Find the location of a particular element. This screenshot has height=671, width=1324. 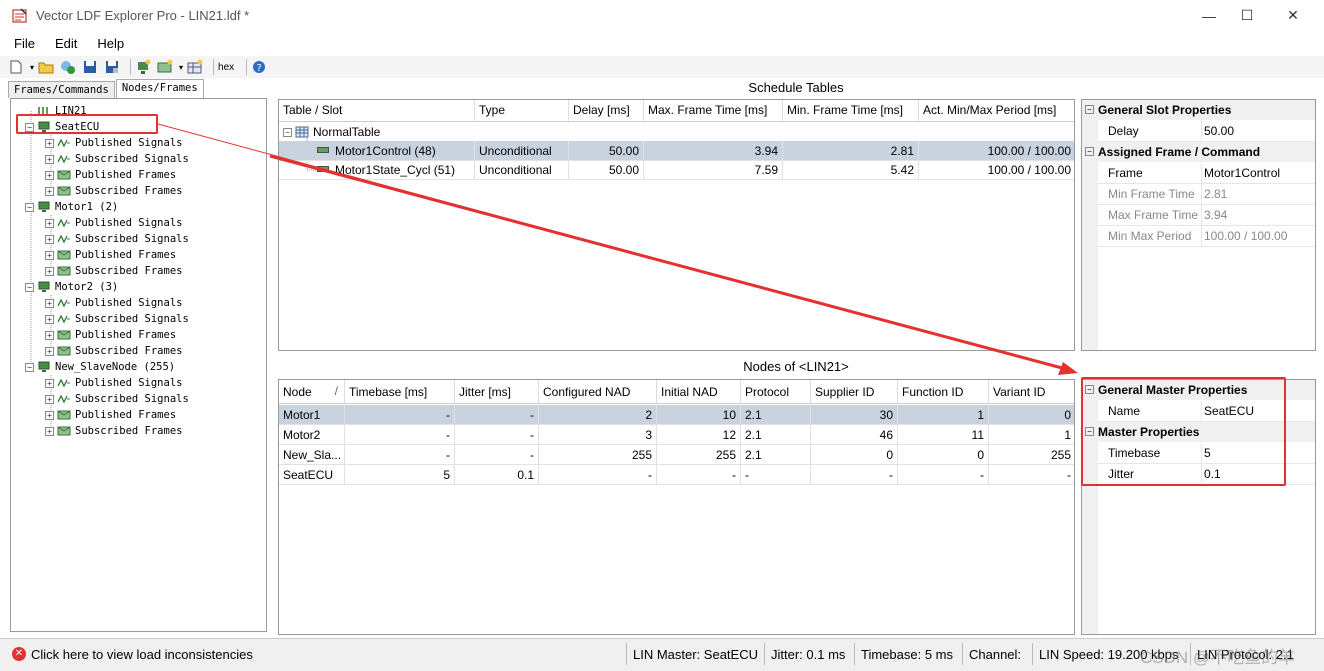

help-icon: ? is located at coordinates (259, 67).